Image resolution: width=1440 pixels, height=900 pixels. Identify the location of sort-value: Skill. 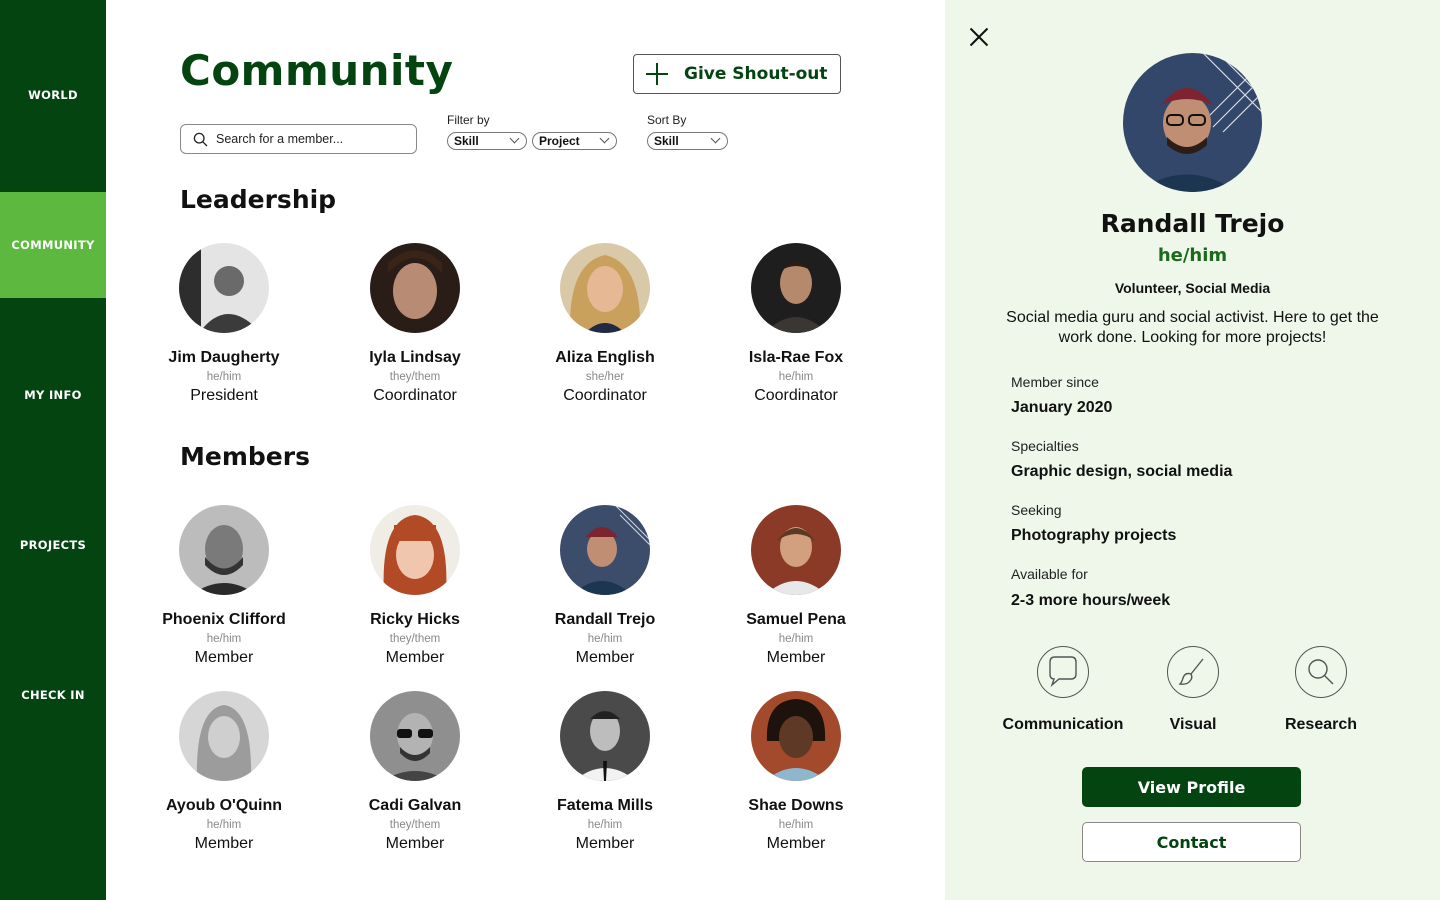
(666, 141).